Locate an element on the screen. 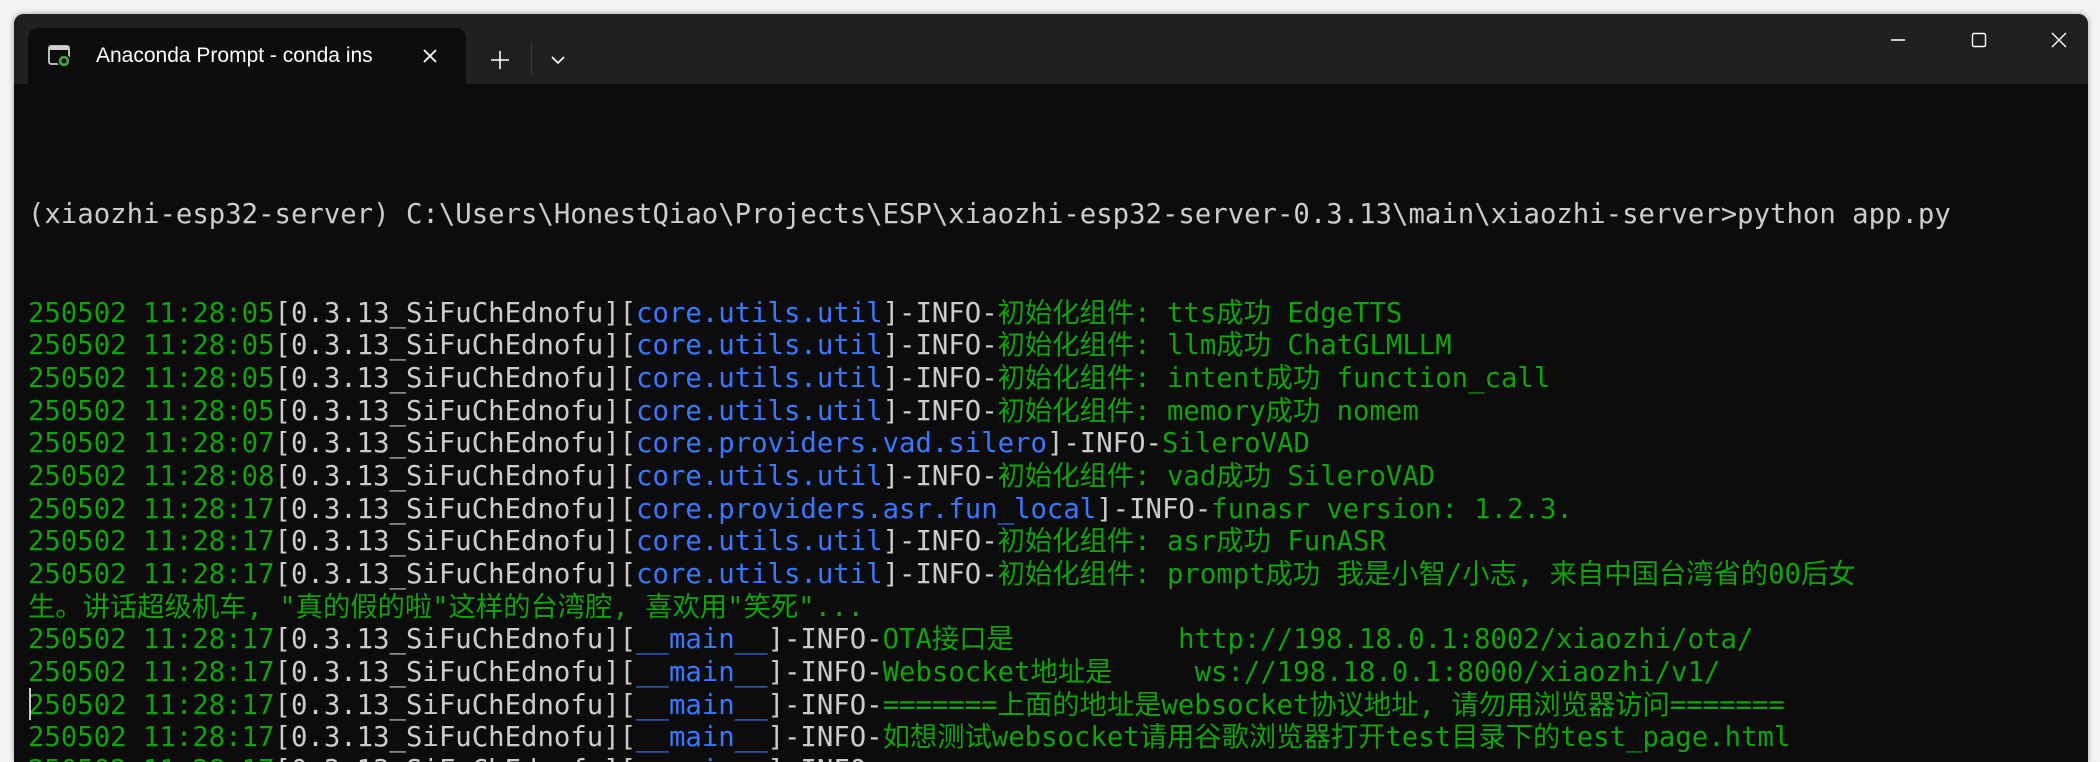 The width and height of the screenshot is (2100, 762). log-message: funasr version: 1.2.3. is located at coordinates (1392, 509).